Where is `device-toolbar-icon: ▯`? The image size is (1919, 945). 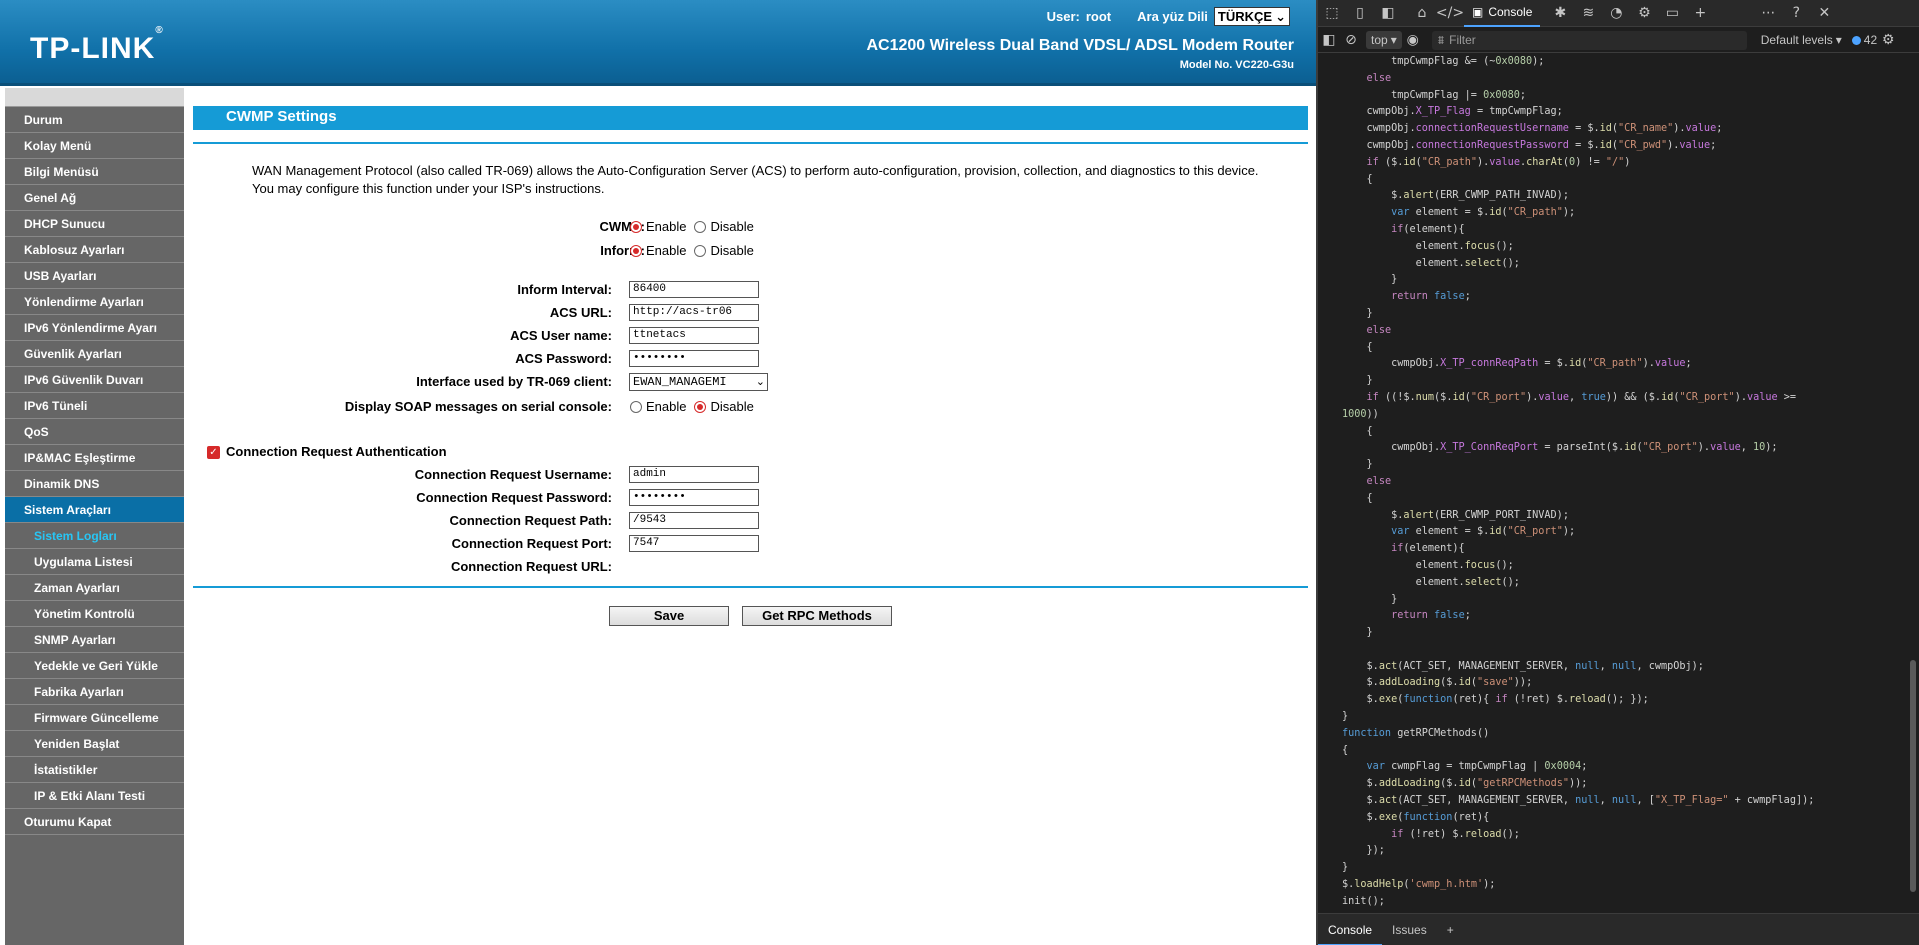
device-toolbar-icon: ▯ is located at coordinates (1360, 13).